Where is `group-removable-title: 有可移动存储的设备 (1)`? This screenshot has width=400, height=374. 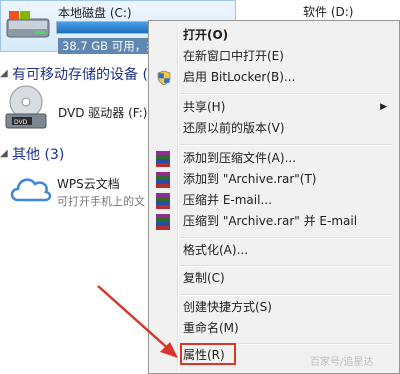 group-removable-title: 有可移动存储的设备 (1) is located at coordinates (87, 74).